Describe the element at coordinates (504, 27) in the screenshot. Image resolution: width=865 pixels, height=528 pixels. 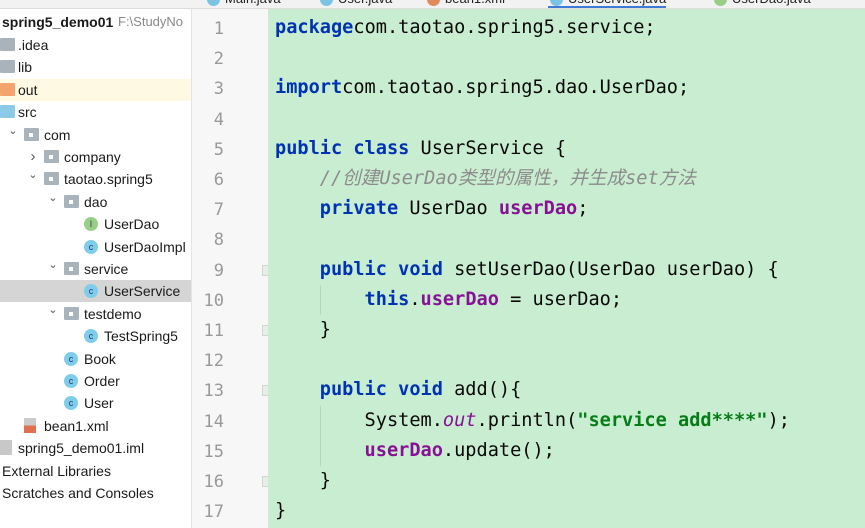
I see `code-token: com.taotao.spring5.service;` at that location.